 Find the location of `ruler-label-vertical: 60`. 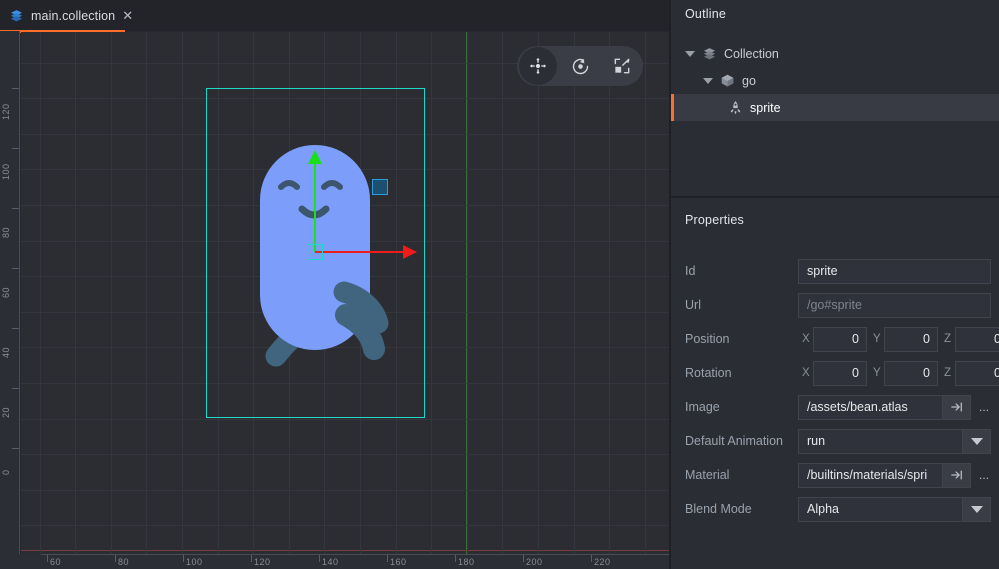

ruler-label-vertical: 60 is located at coordinates (6, 292).